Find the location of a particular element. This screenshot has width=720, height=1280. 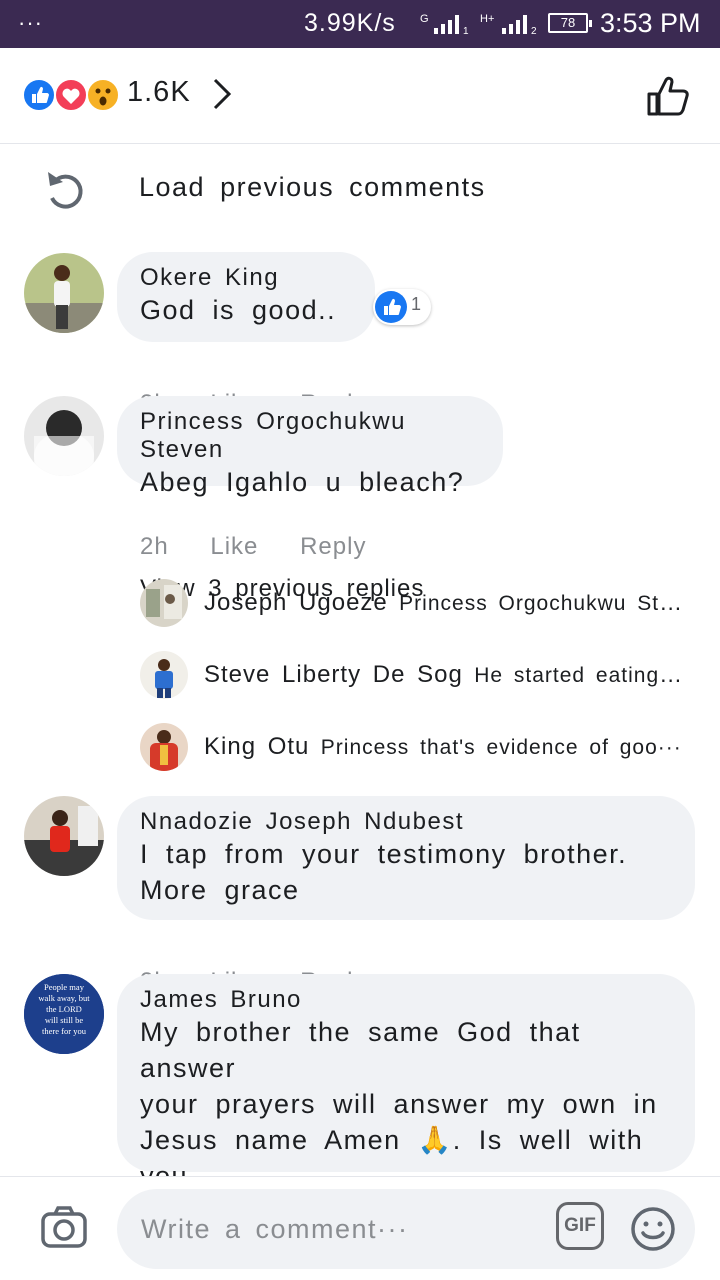

emoji-icon is located at coordinates (653, 1229).